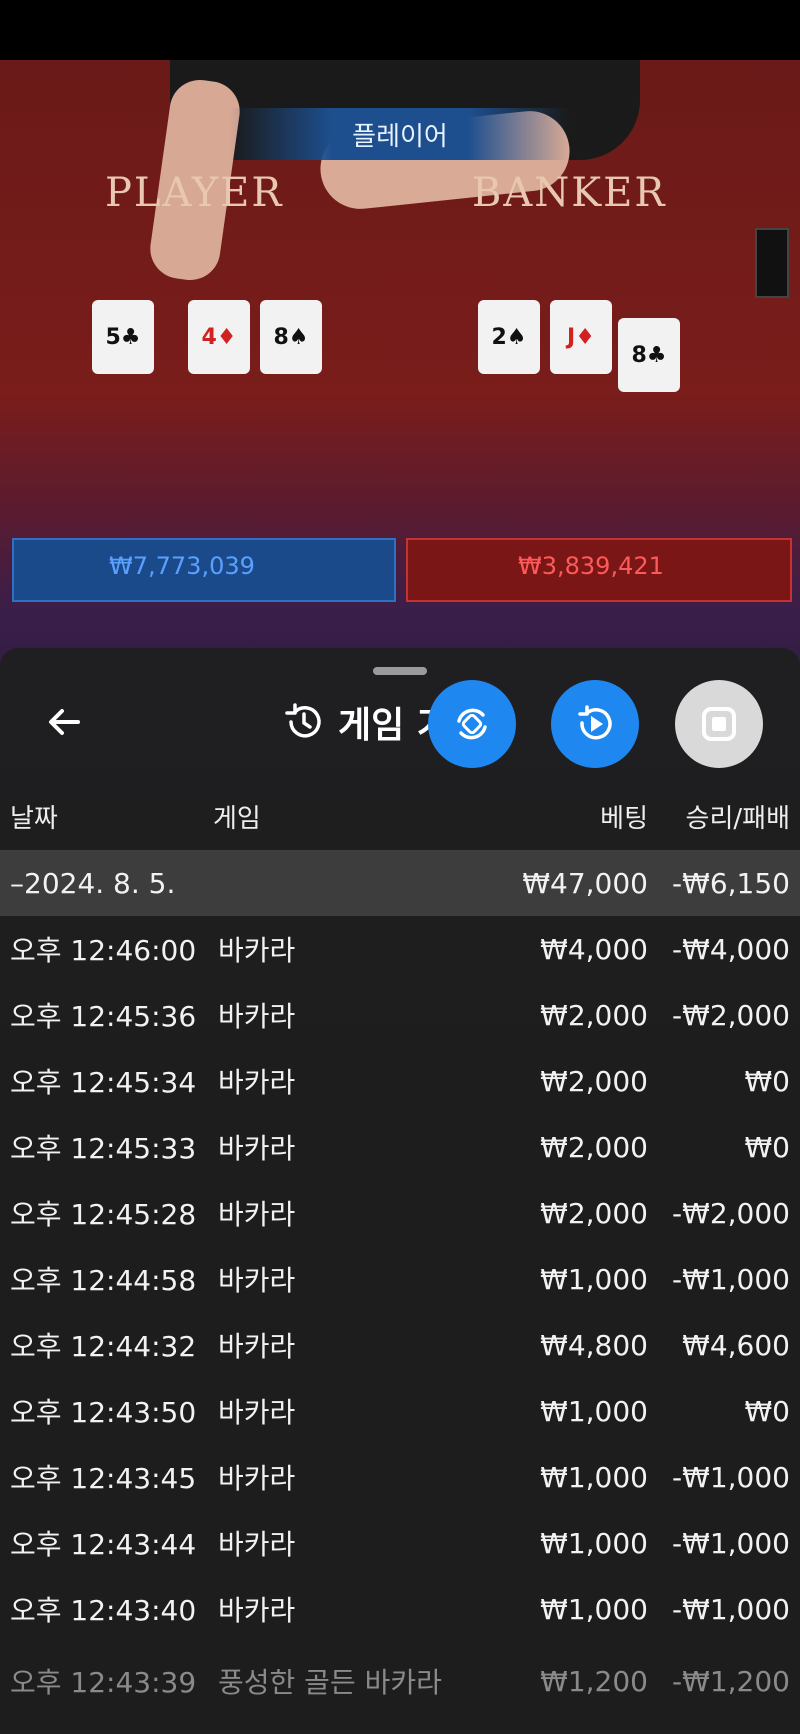  What do you see at coordinates (103, 1016) in the screenshot?
I see `row-time: 오후 12:45:36` at bounding box center [103, 1016].